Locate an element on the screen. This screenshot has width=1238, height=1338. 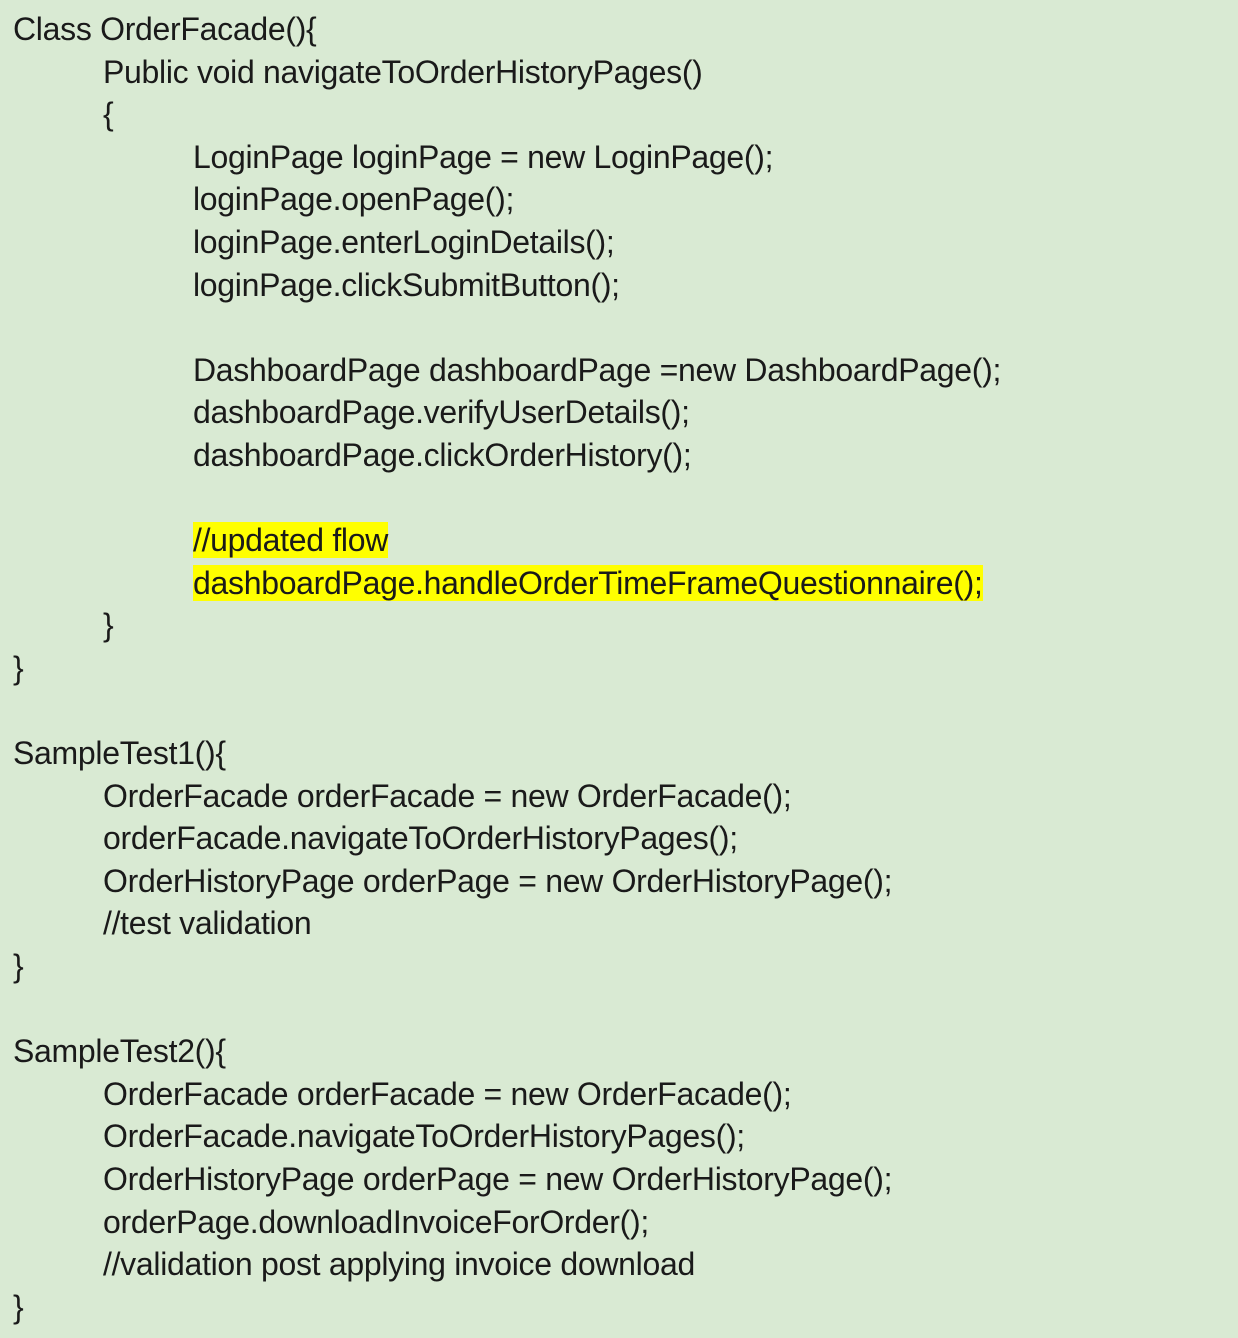
code-line-text: loginPage.clickSubmitButton(); is located at coordinates (406, 284).